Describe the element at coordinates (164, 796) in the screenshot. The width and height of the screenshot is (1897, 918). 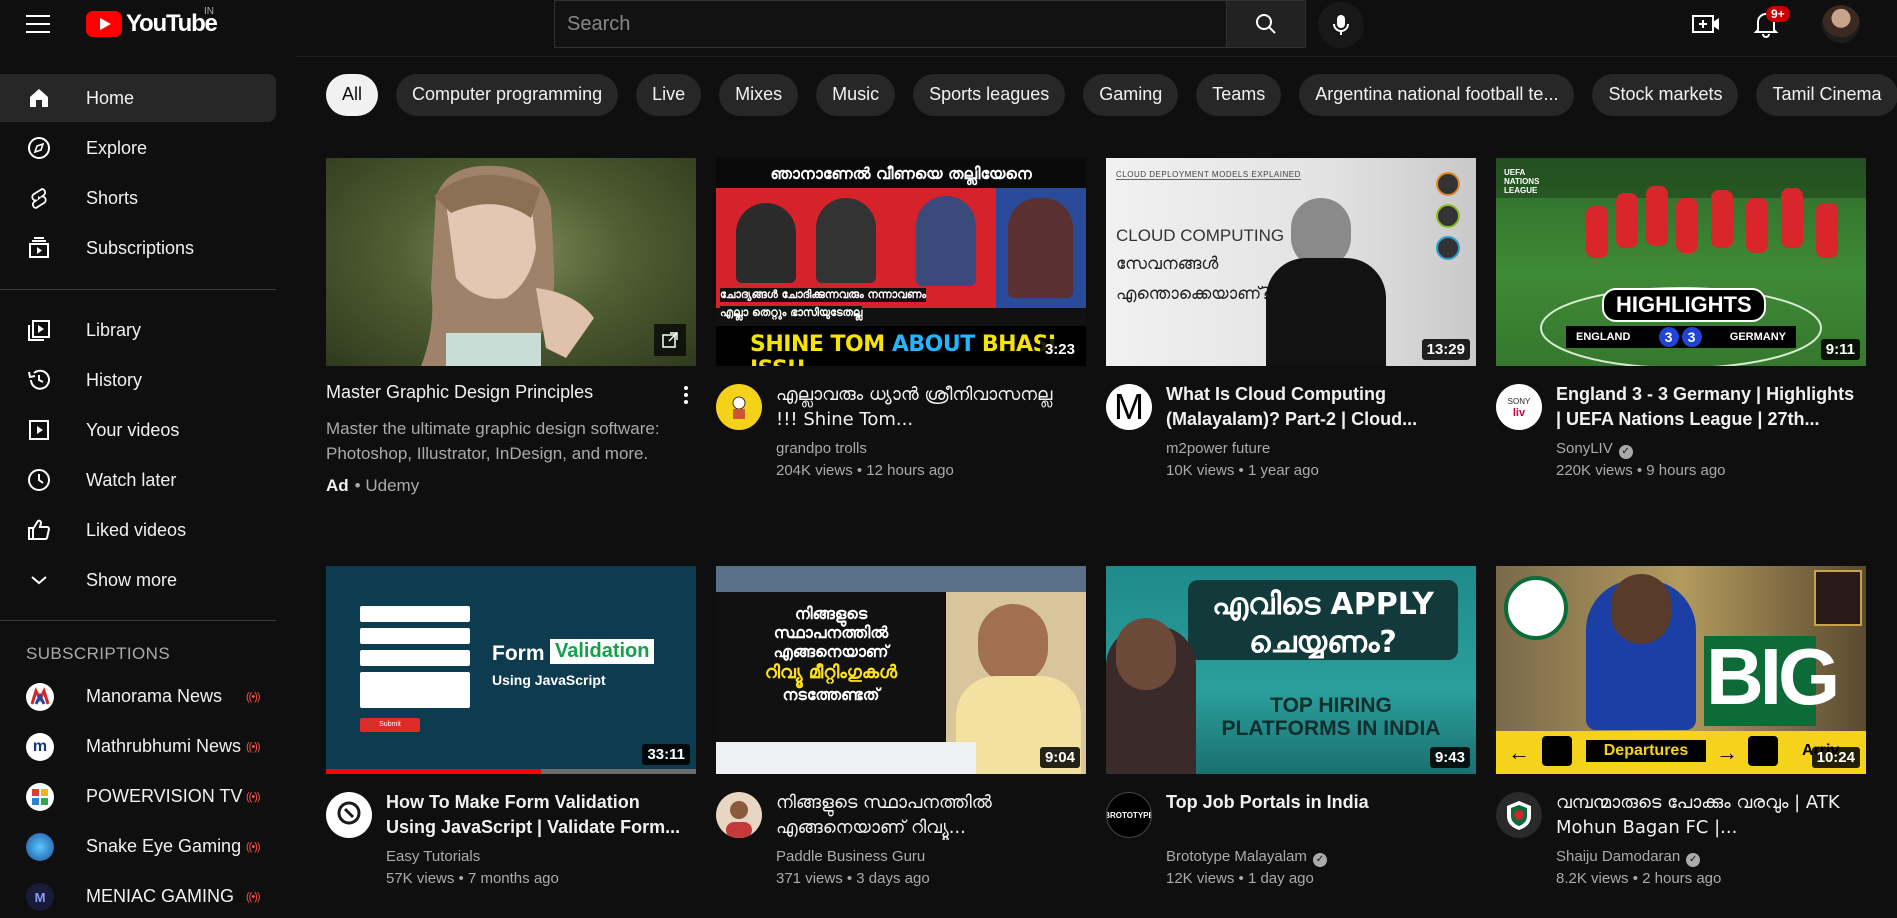
I see `subscription-label: POWERVISION TV` at that location.